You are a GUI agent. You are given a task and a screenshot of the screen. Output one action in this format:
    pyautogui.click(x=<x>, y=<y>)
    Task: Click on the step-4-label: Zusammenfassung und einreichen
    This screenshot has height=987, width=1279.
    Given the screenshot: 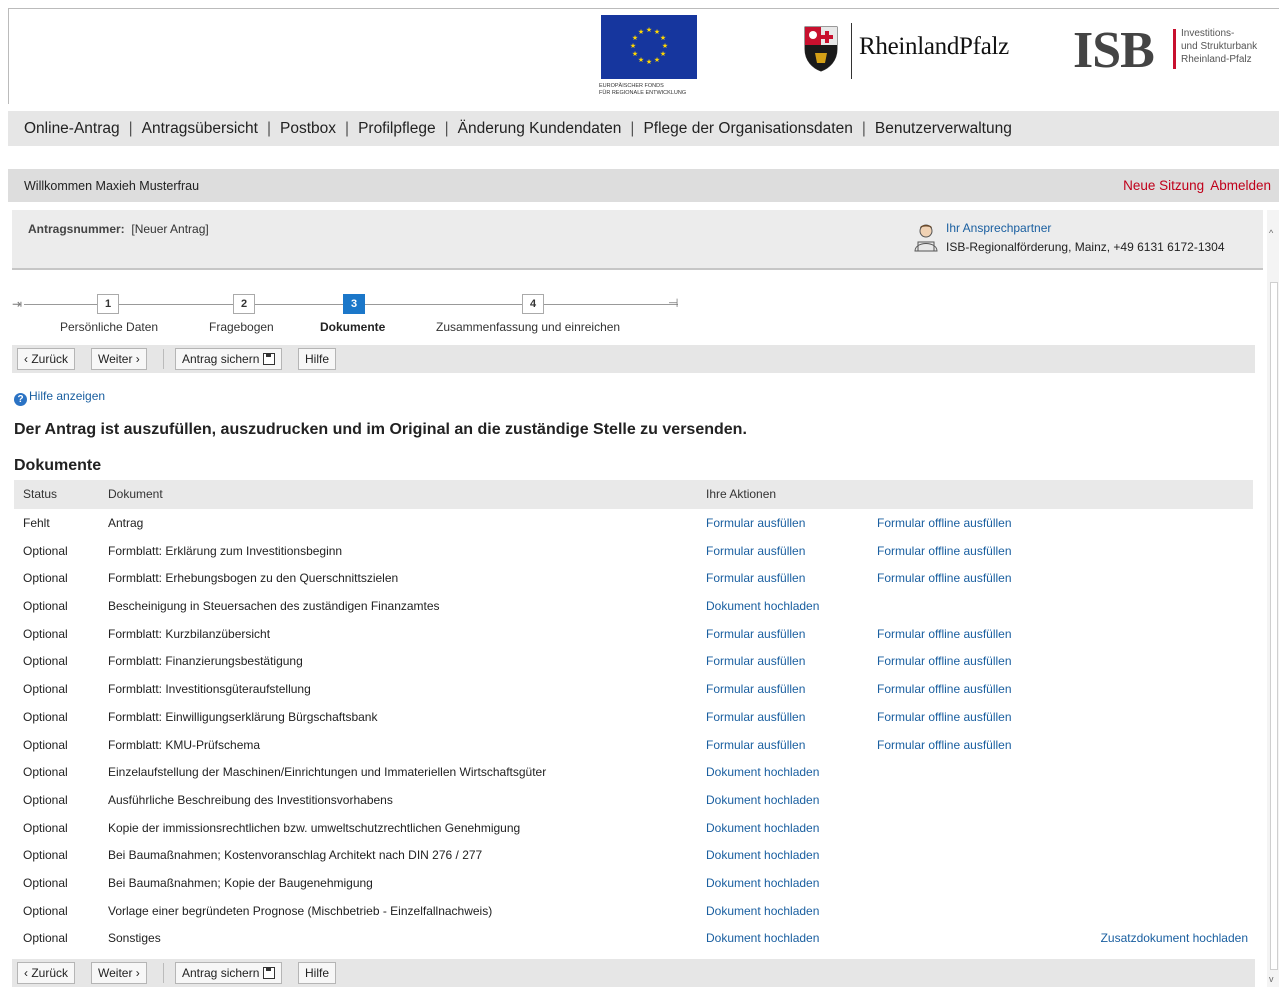 What is the action you would take?
    pyautogui.click(x=528, y=327)
    